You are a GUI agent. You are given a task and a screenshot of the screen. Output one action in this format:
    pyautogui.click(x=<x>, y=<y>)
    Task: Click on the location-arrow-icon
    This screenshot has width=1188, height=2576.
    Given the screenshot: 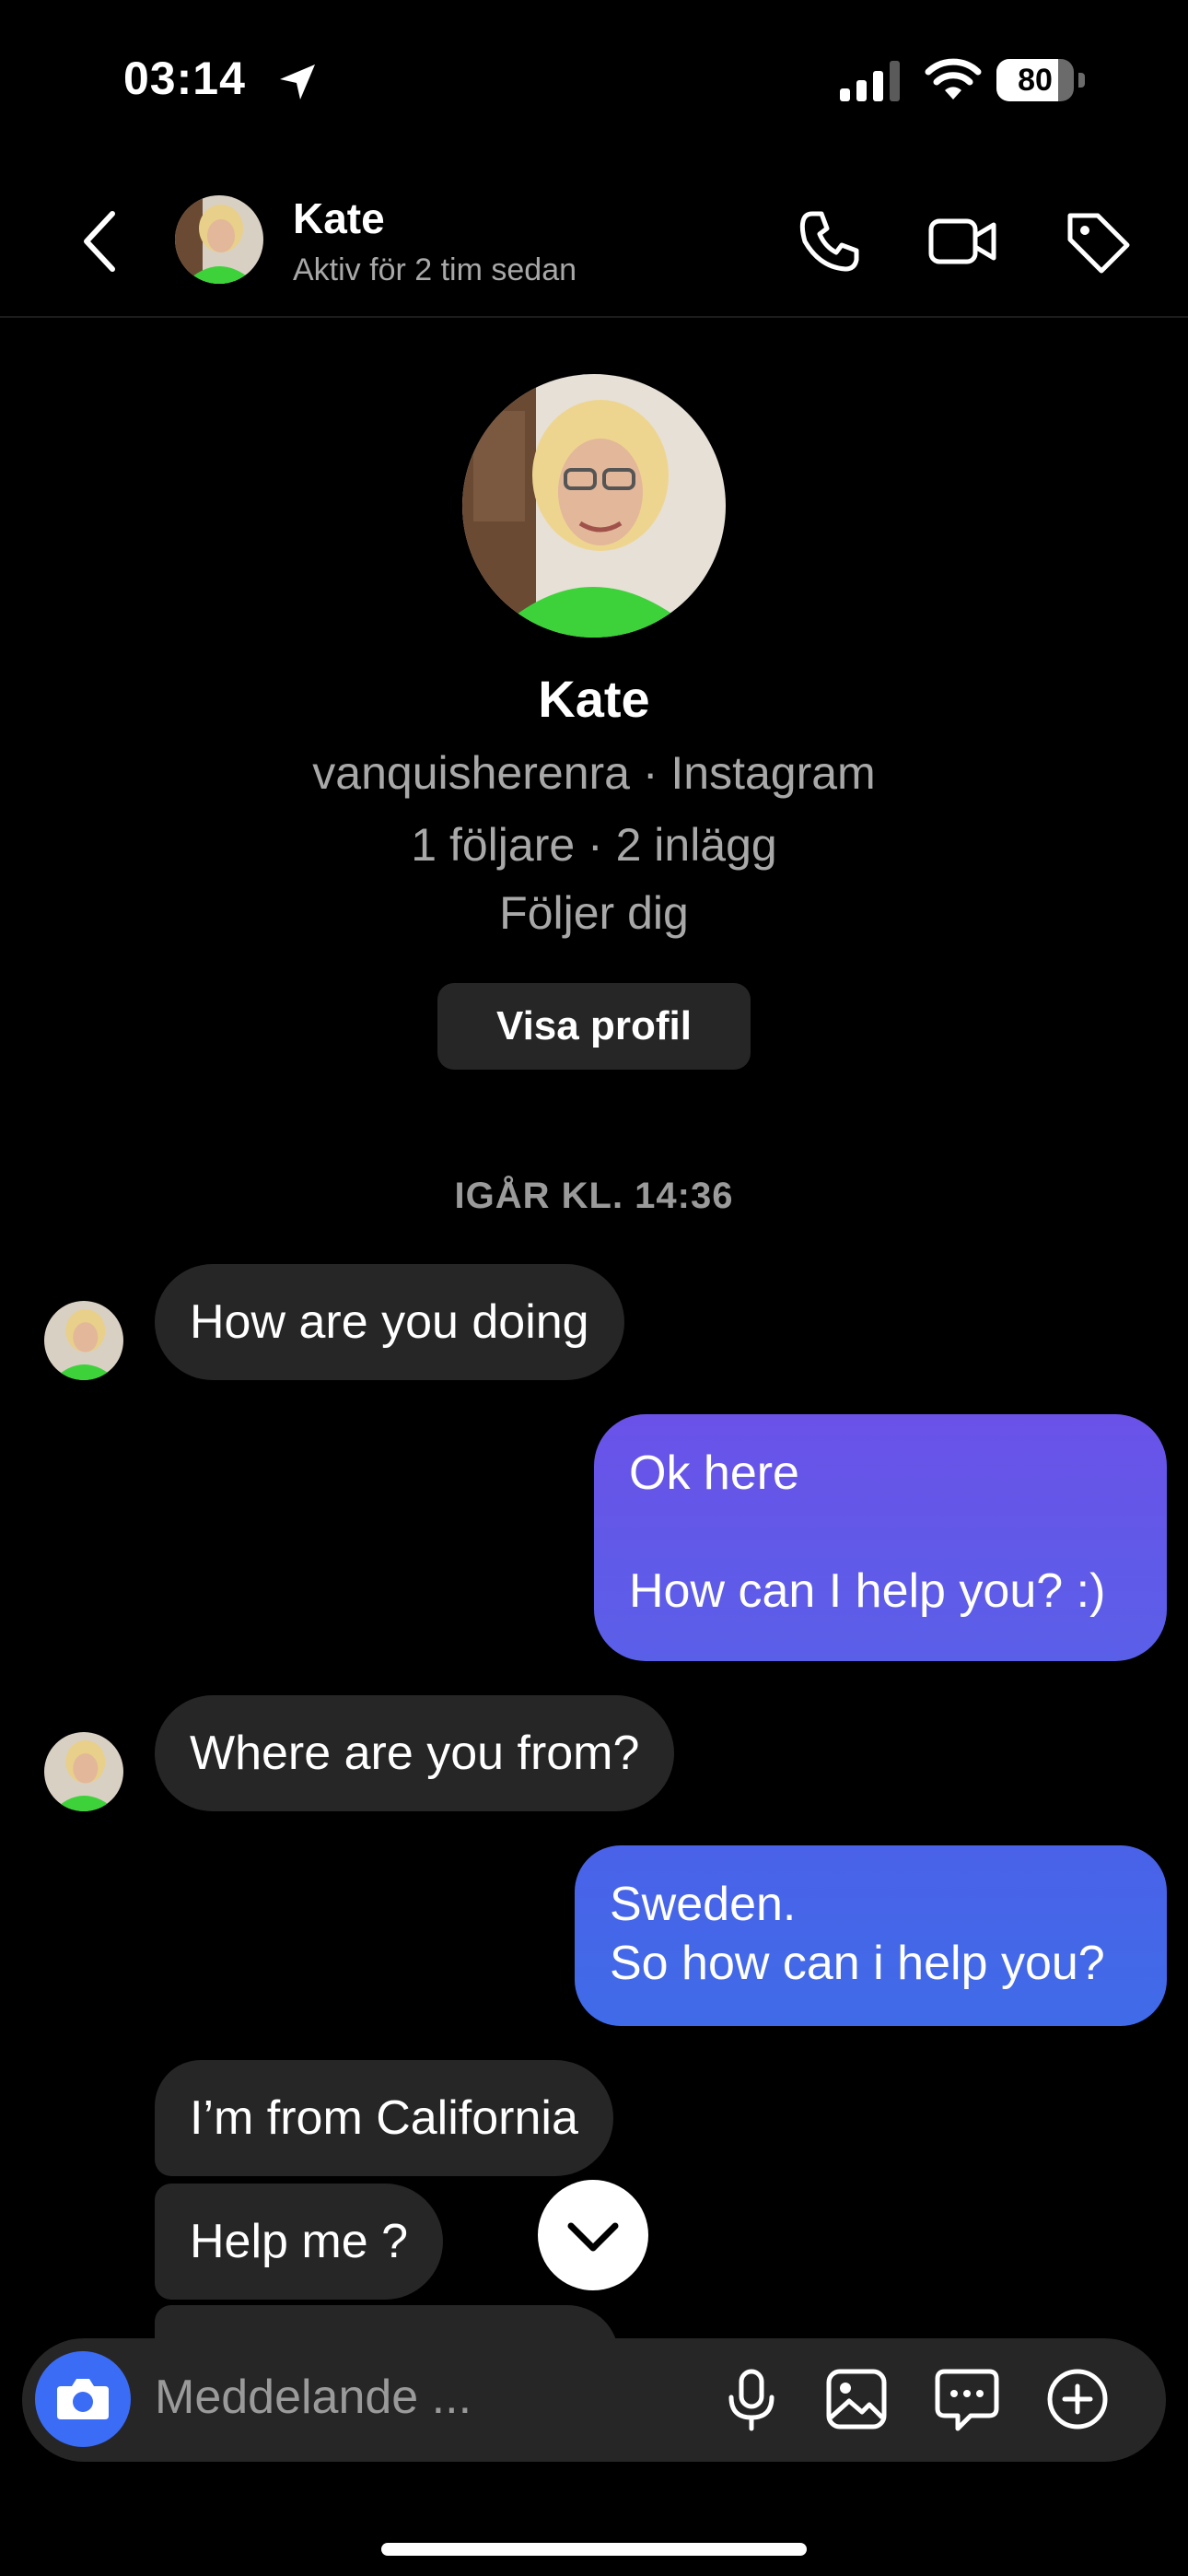 What is the action you would take?
    pyautogui.click(x=297, y=82)
    